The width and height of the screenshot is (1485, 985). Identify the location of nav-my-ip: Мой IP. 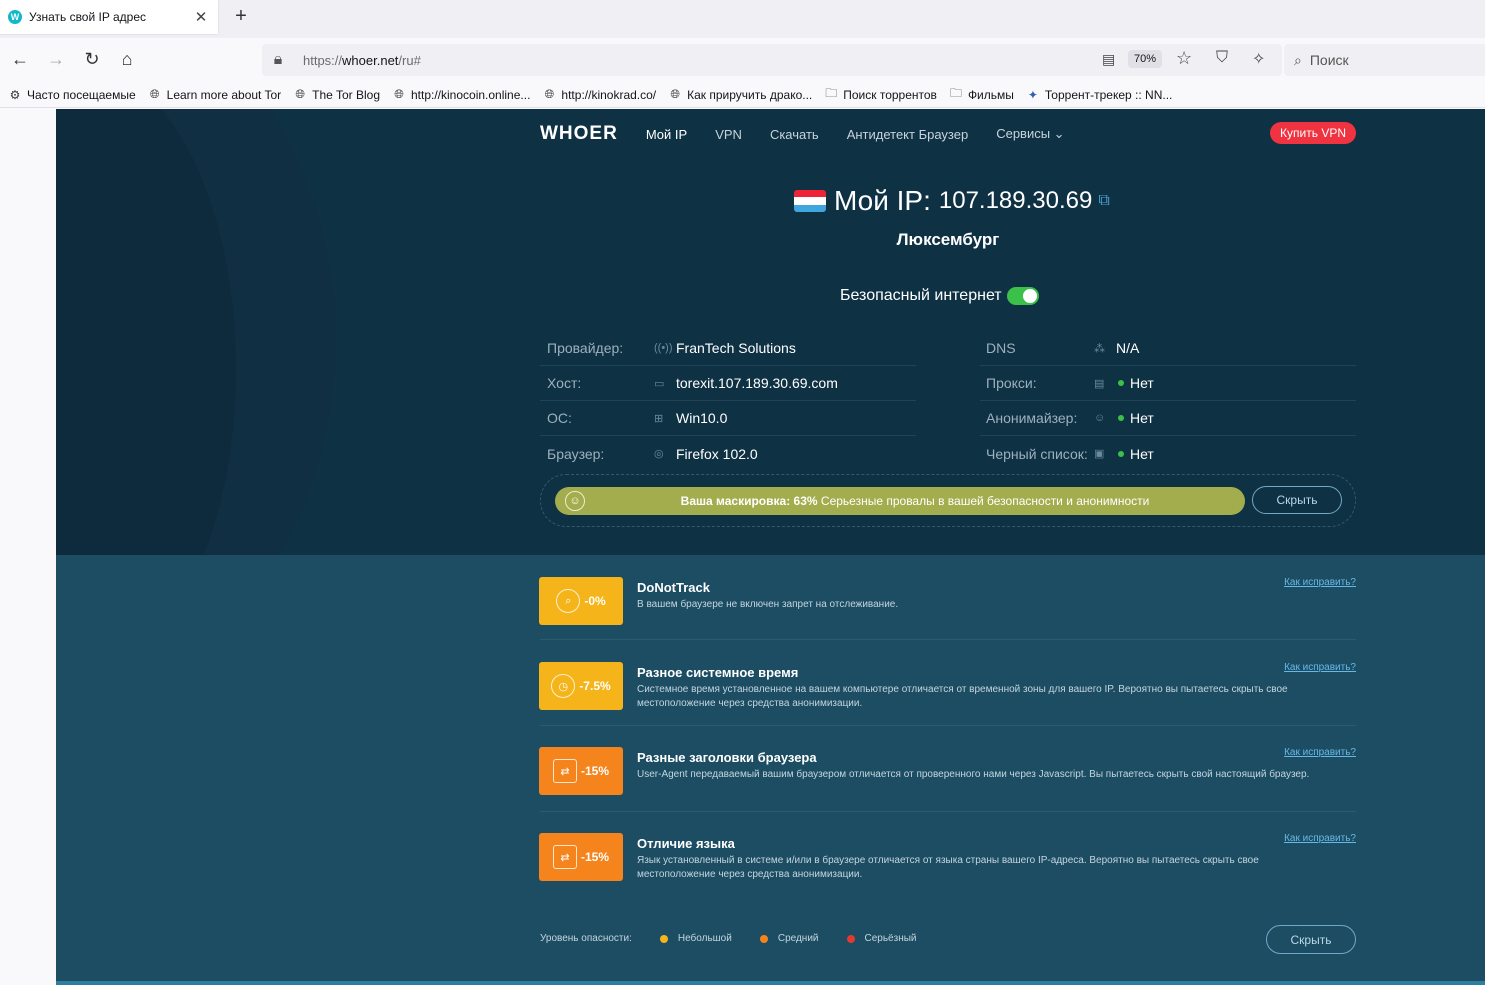
(666, 134).